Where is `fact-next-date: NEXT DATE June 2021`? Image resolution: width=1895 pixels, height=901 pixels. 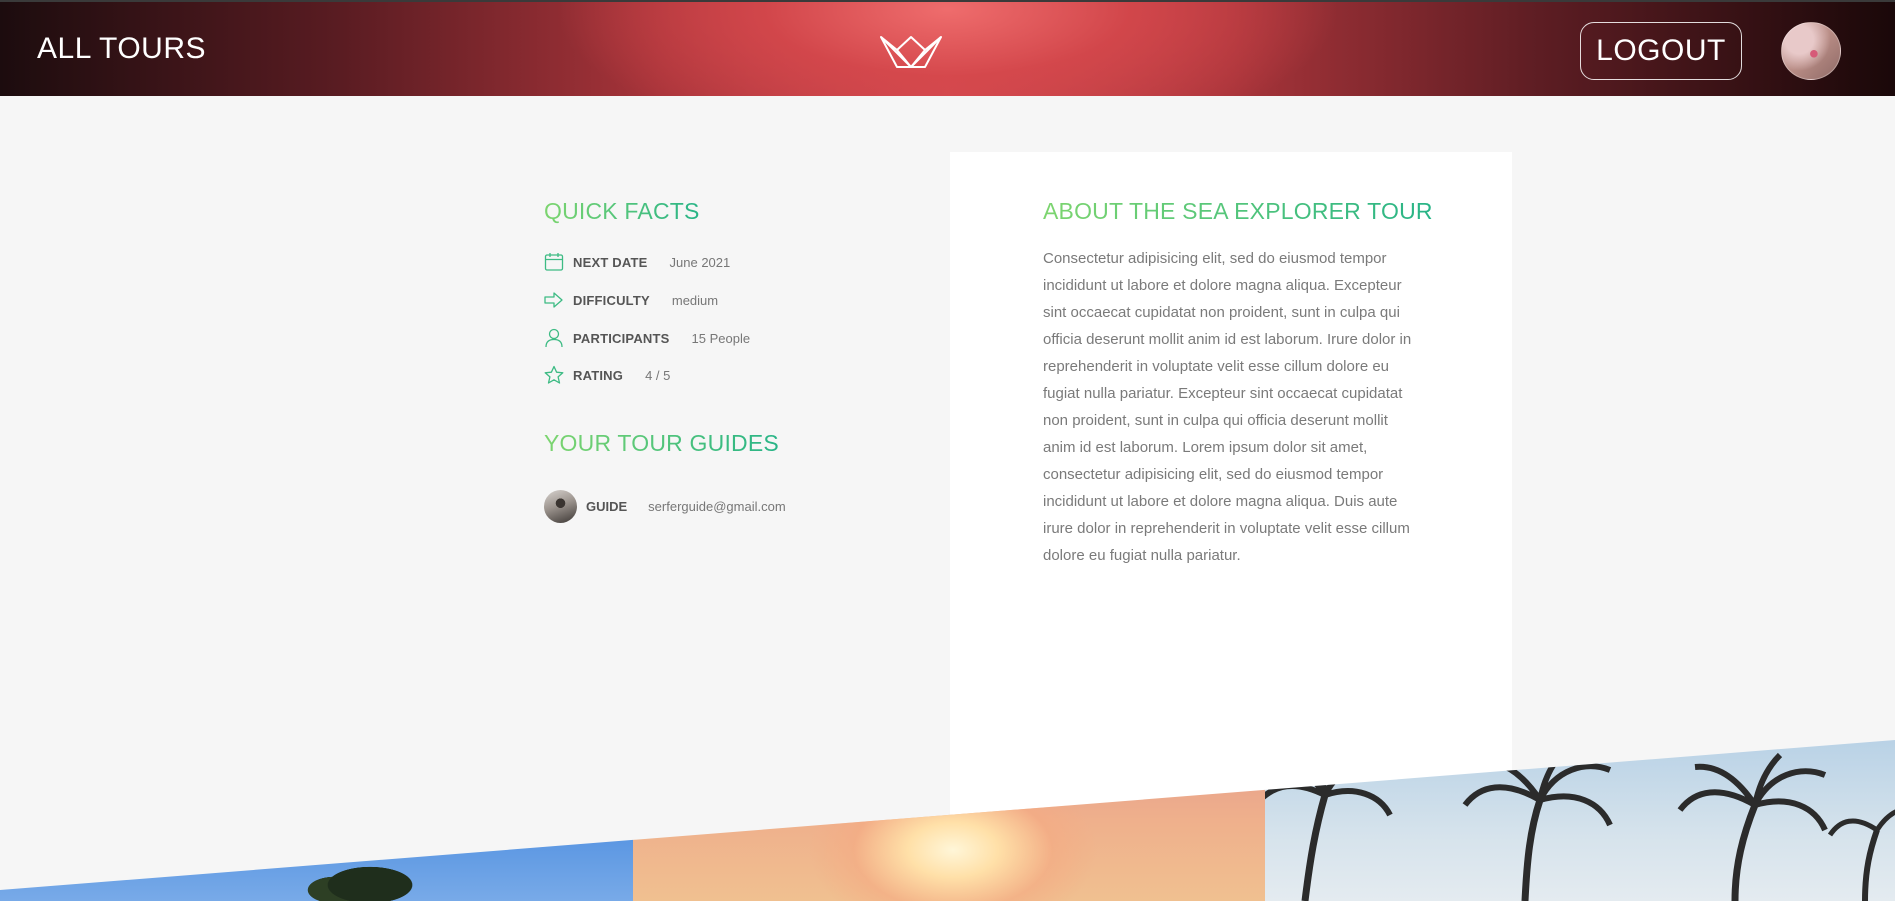 fact-next-date: NEXT DATE June 2021 is located at coordinates (637, 262).